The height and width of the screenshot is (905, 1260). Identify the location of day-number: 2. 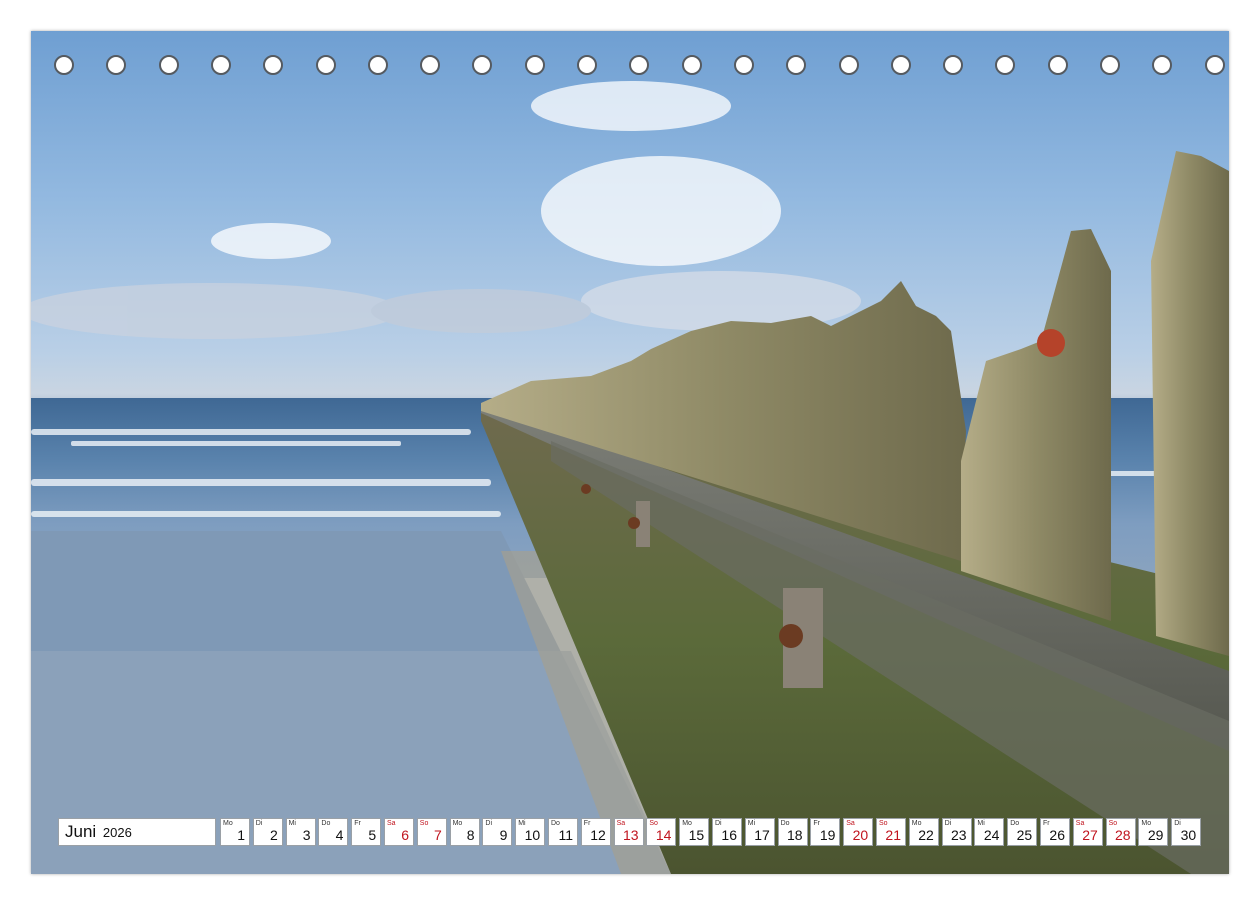
(274, 835).